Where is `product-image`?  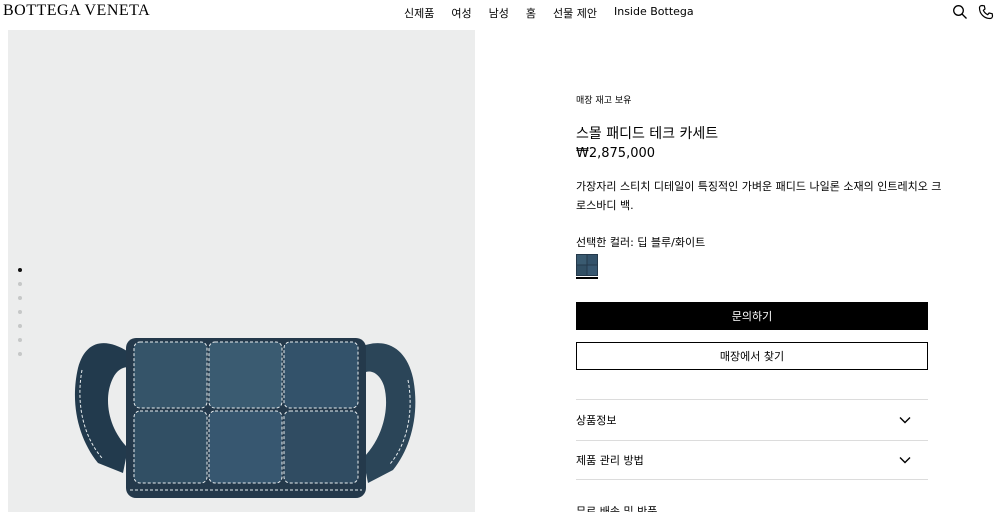 product-image is located at coordinates (245, 418).